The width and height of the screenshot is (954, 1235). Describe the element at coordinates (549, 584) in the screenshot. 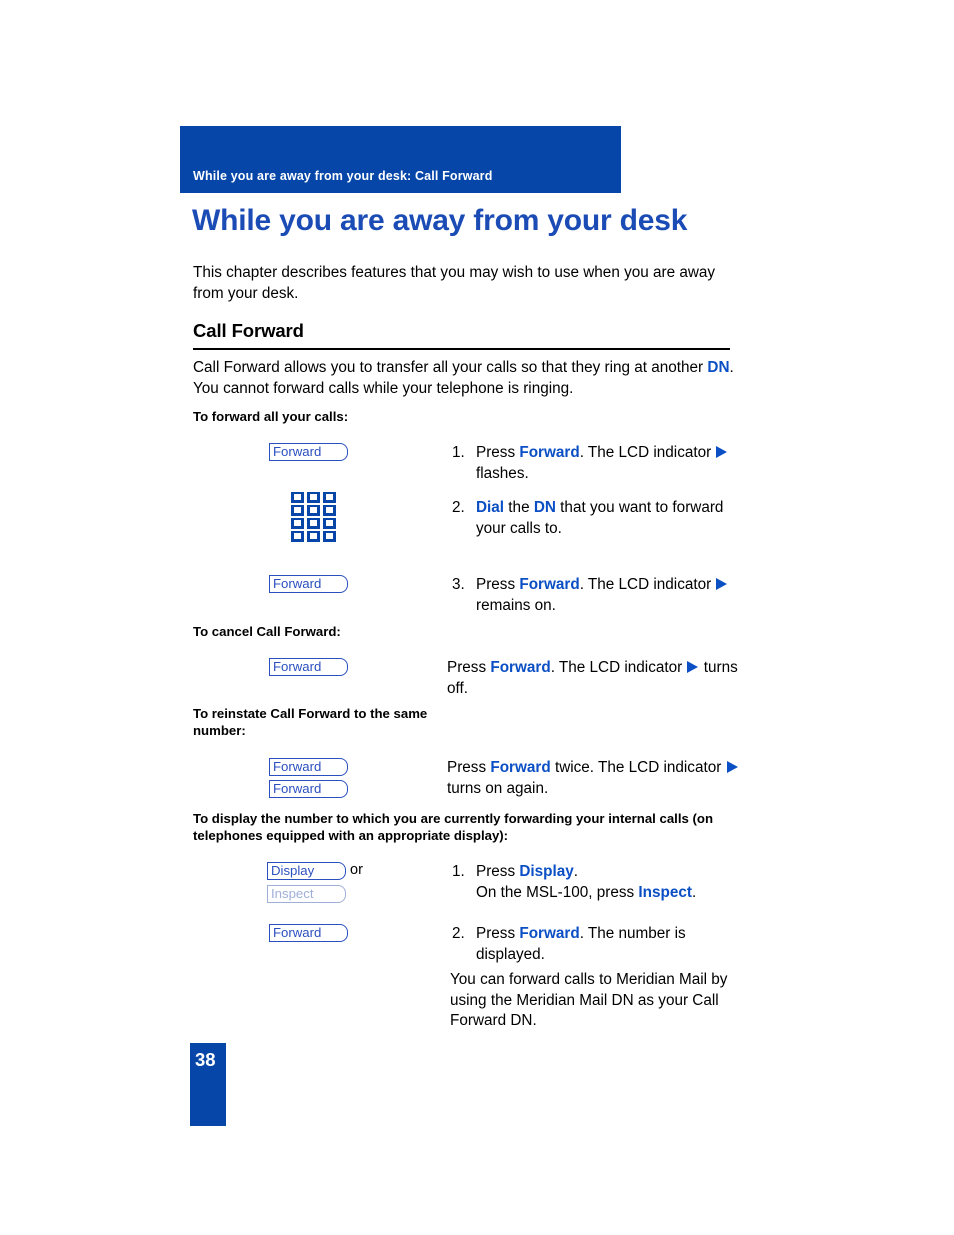

I see `step-3-key-name: Forward` at that location.